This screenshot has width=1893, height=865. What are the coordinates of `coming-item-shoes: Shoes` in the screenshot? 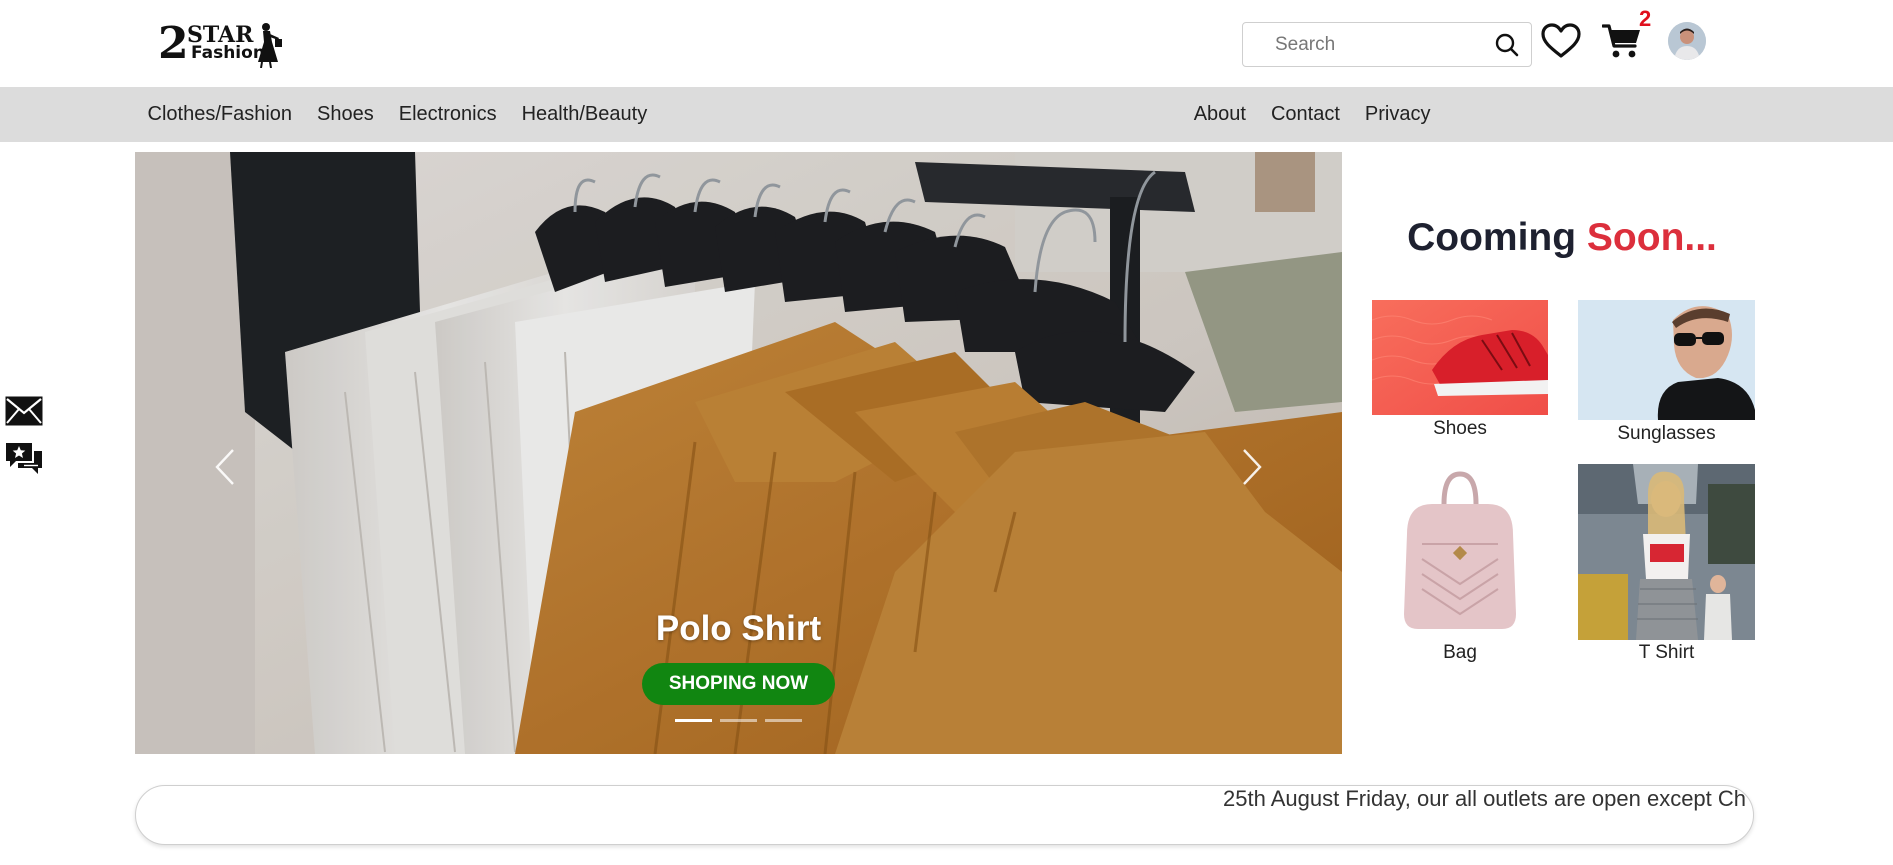 It's located at (1460, 375).